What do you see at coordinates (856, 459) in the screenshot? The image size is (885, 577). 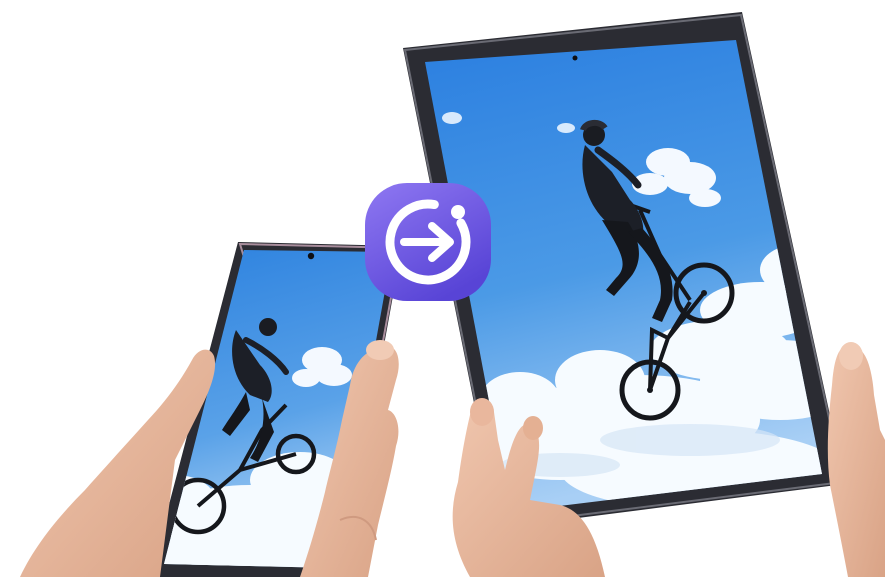 I see `tablet-right-hand` at bounding box center [856, 459].